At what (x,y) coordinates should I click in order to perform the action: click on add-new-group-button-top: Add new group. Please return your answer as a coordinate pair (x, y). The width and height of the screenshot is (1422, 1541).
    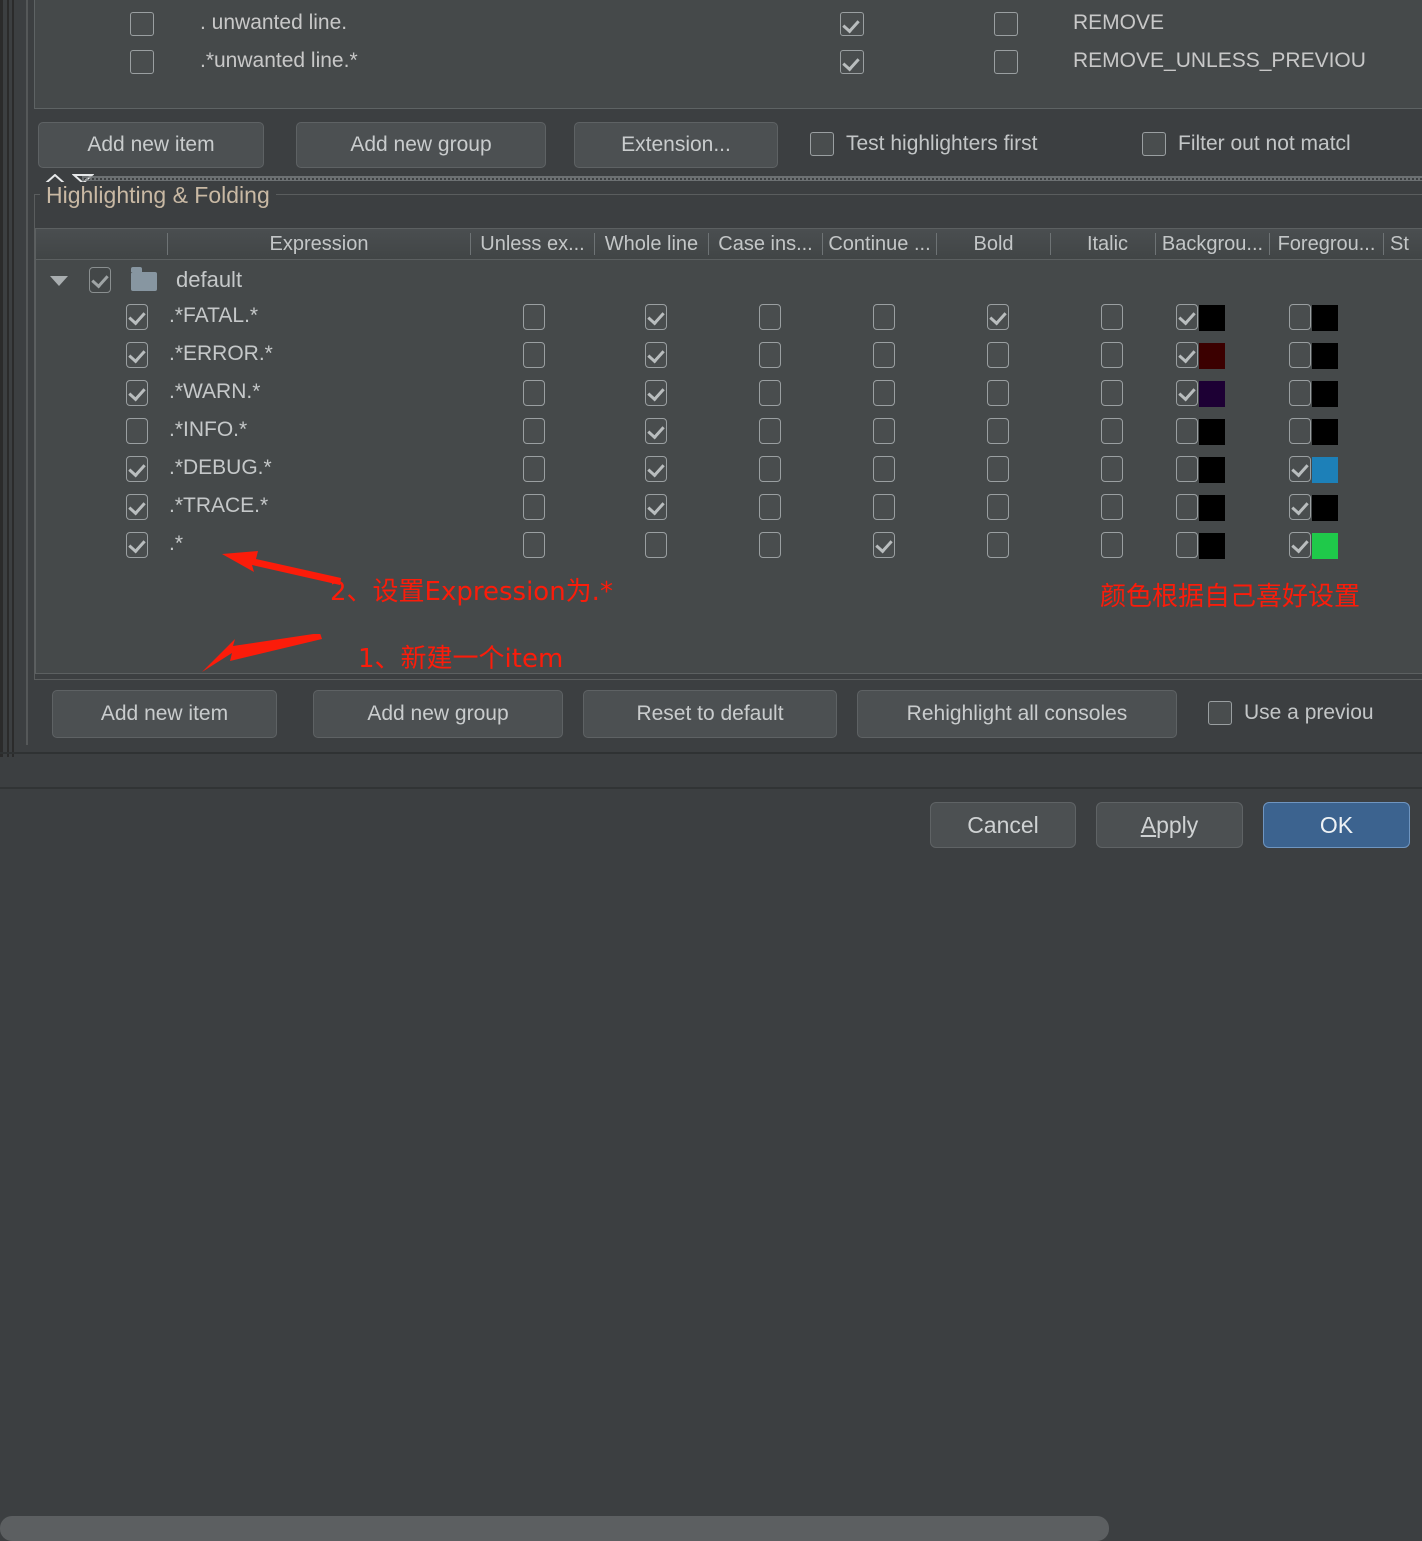
    Looking at the image, I should click on (421, 145).